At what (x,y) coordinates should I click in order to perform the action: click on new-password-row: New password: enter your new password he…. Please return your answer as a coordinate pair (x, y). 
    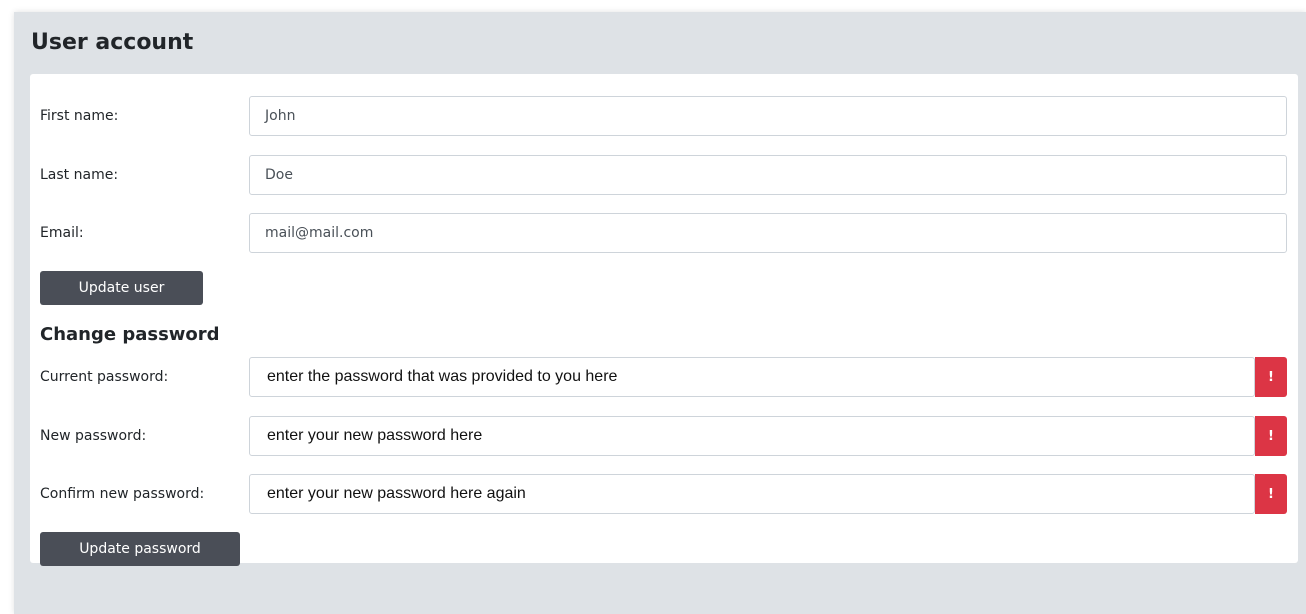
    Looking at the image, I should click on (664, 436).